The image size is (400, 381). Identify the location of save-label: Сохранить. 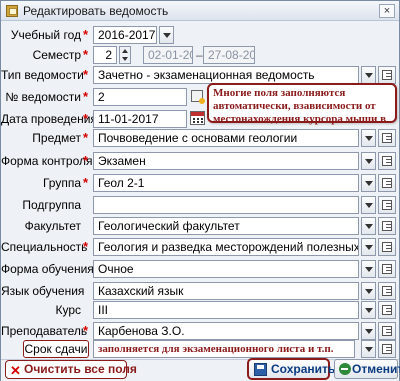
(303, 369).